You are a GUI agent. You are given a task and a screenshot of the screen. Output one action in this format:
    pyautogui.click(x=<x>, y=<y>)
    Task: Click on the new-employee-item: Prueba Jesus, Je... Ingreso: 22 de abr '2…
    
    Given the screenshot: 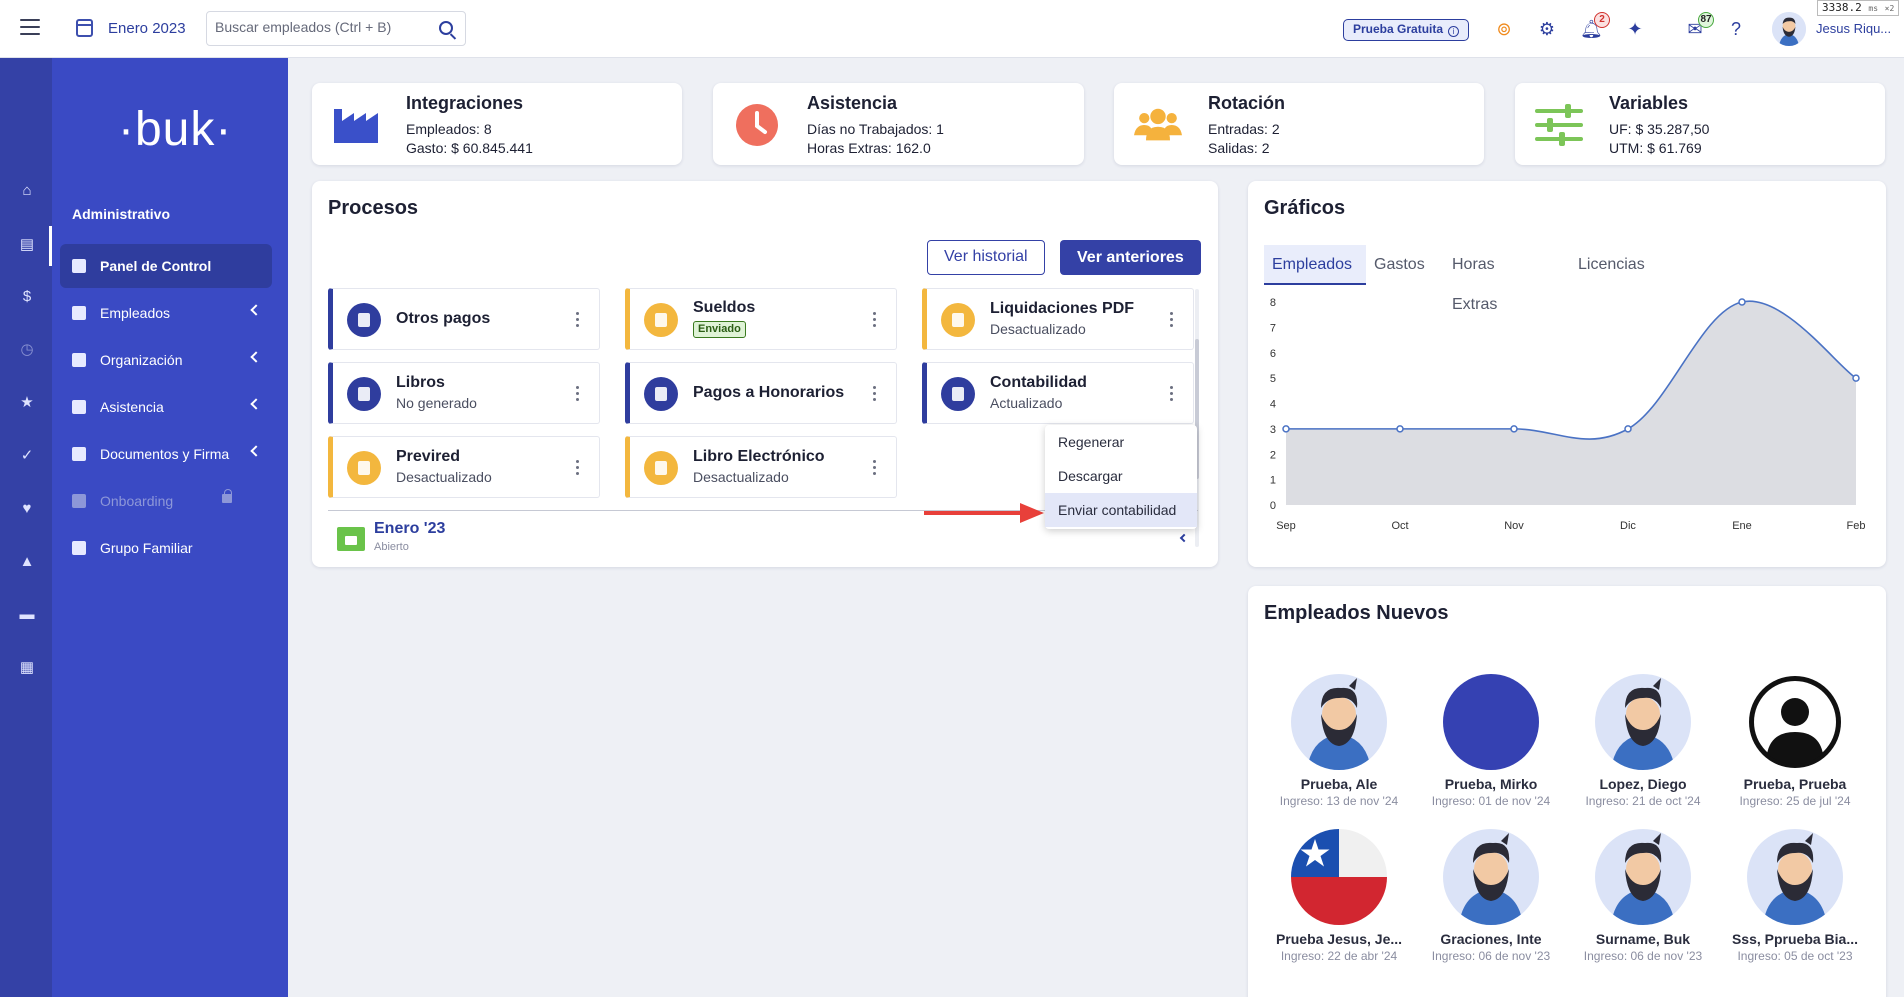 What is the action you would take?
    pyautogui.click(x=1339, y=896)
    